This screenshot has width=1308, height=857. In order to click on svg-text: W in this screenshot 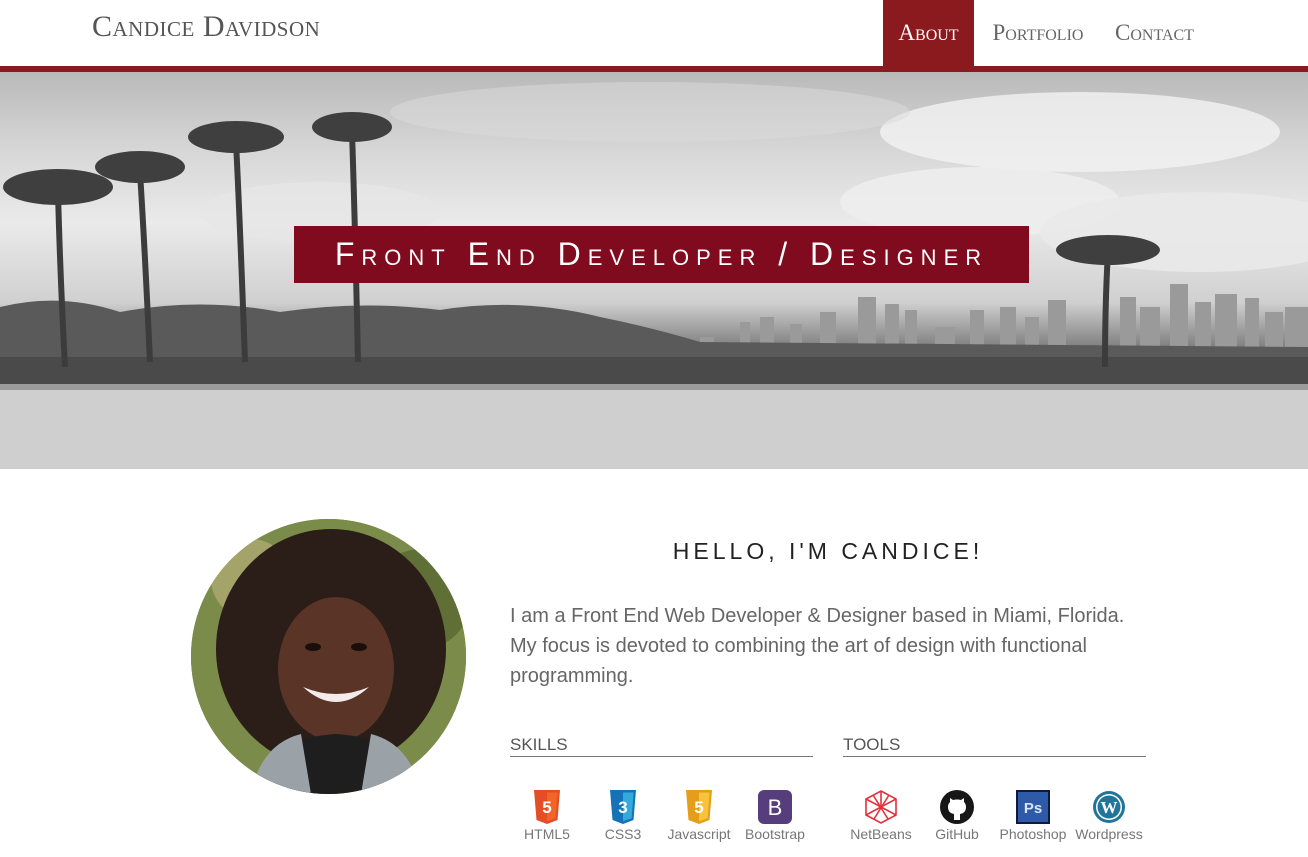, I will do `click(1109, 807)`.